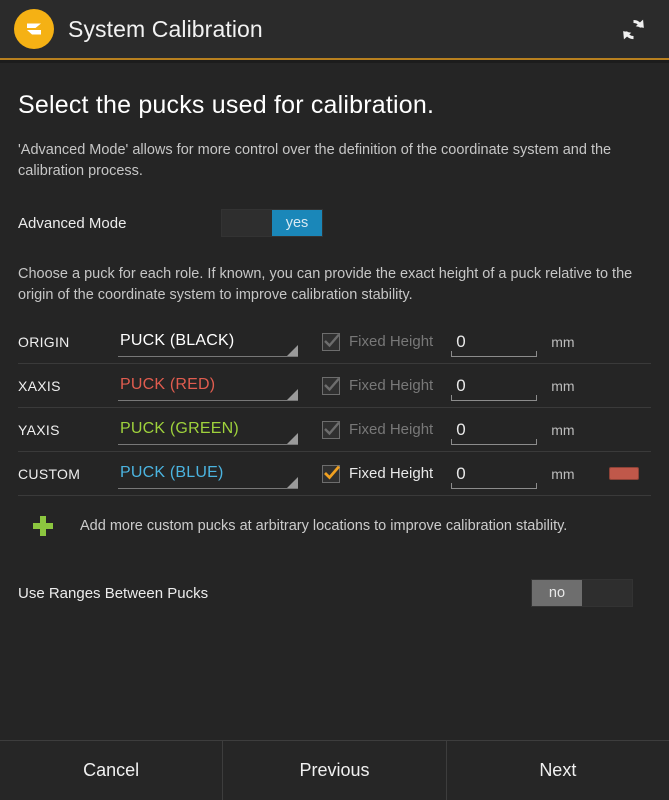  What do you see at coordinates (334, 223) in the screenshot?
I see `advanced-mode-row: Advanced Mode yes` at bounding box center [334, 223].